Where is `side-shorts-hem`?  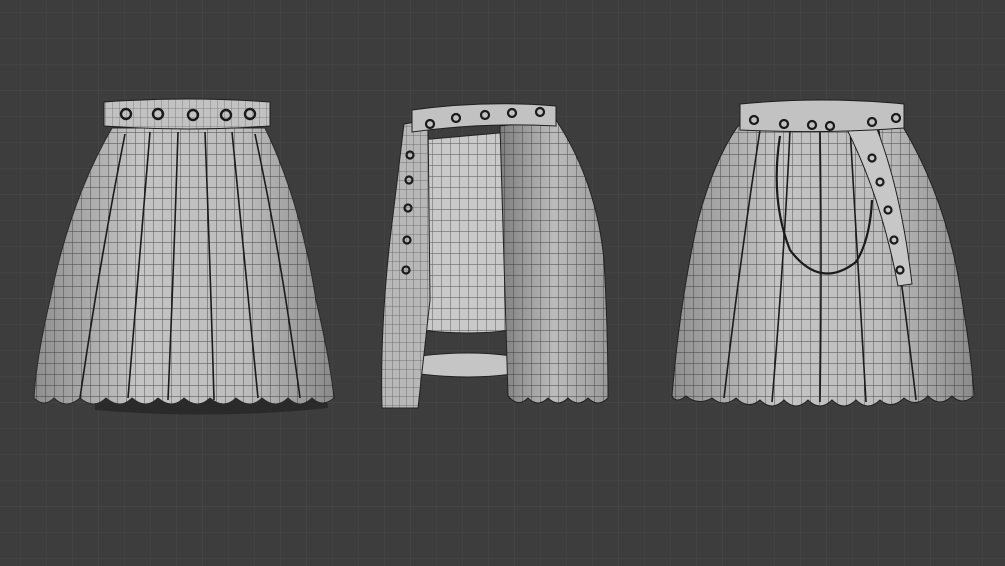
side-shorts-hem is located at coordinates (466, 365).